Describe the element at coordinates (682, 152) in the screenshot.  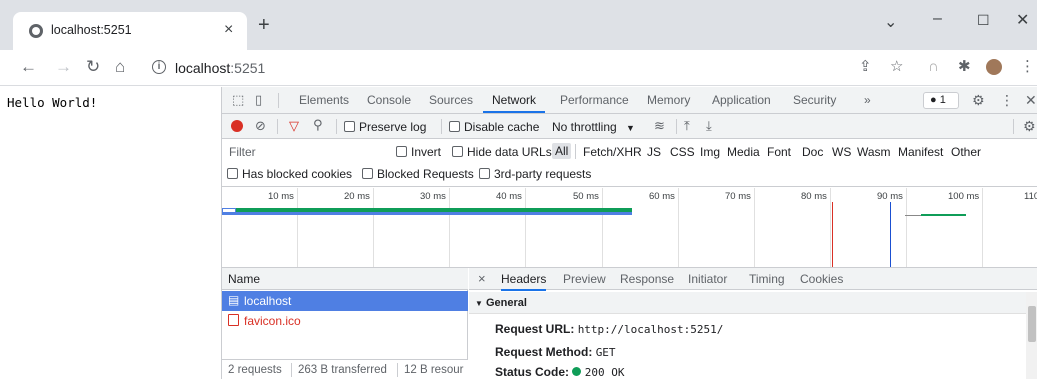
I see `filter-type-css: CSS` at that location.